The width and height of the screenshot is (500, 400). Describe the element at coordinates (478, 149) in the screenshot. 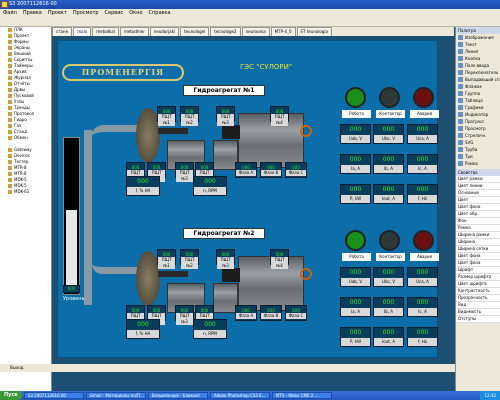

I see `palette-item: Труба` at that location.